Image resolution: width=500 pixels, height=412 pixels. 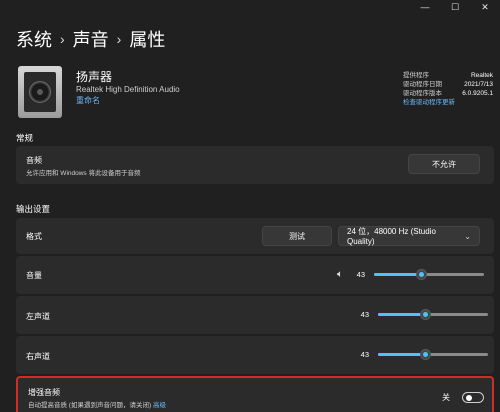 I want to click on driver-provider-row: 提供程序 Realtek, so click(x=448, y=75).